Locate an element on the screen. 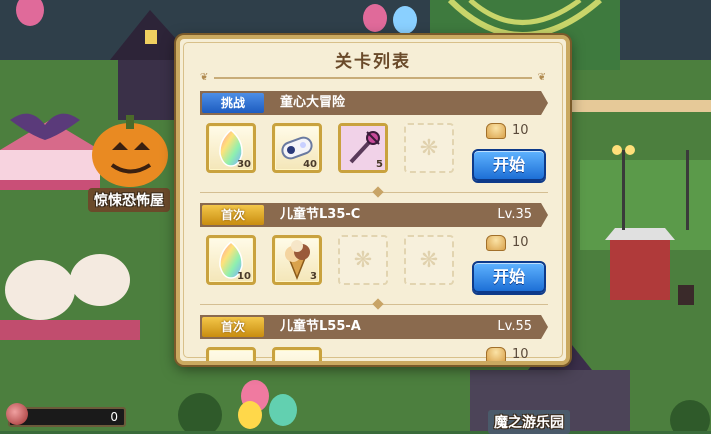  stage-level: Lv.55 is located at coordinates (514, 326).